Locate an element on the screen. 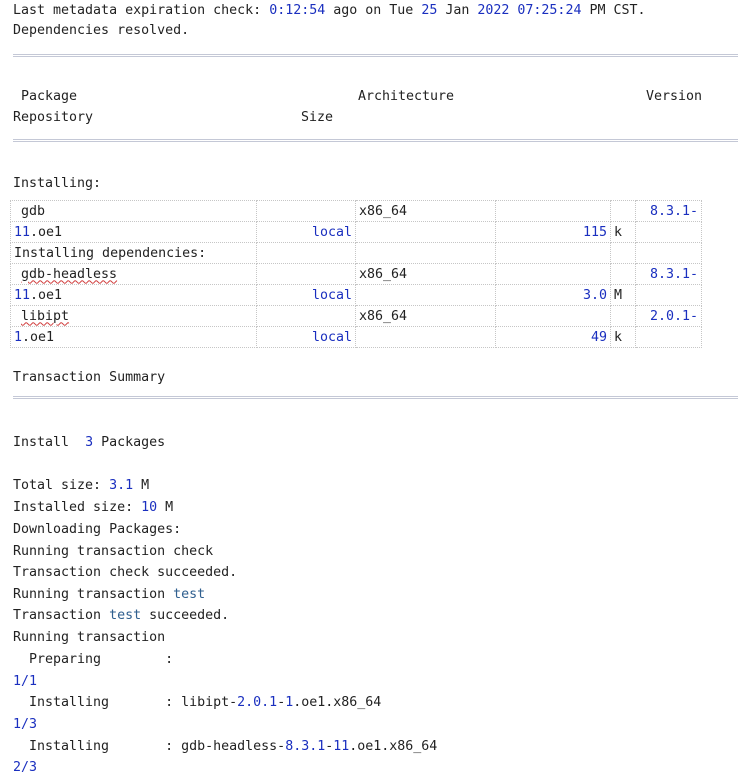 The width and height of the screenshot is (748, 784). step-counter: 1/1 is located at coordinates (25, 681).